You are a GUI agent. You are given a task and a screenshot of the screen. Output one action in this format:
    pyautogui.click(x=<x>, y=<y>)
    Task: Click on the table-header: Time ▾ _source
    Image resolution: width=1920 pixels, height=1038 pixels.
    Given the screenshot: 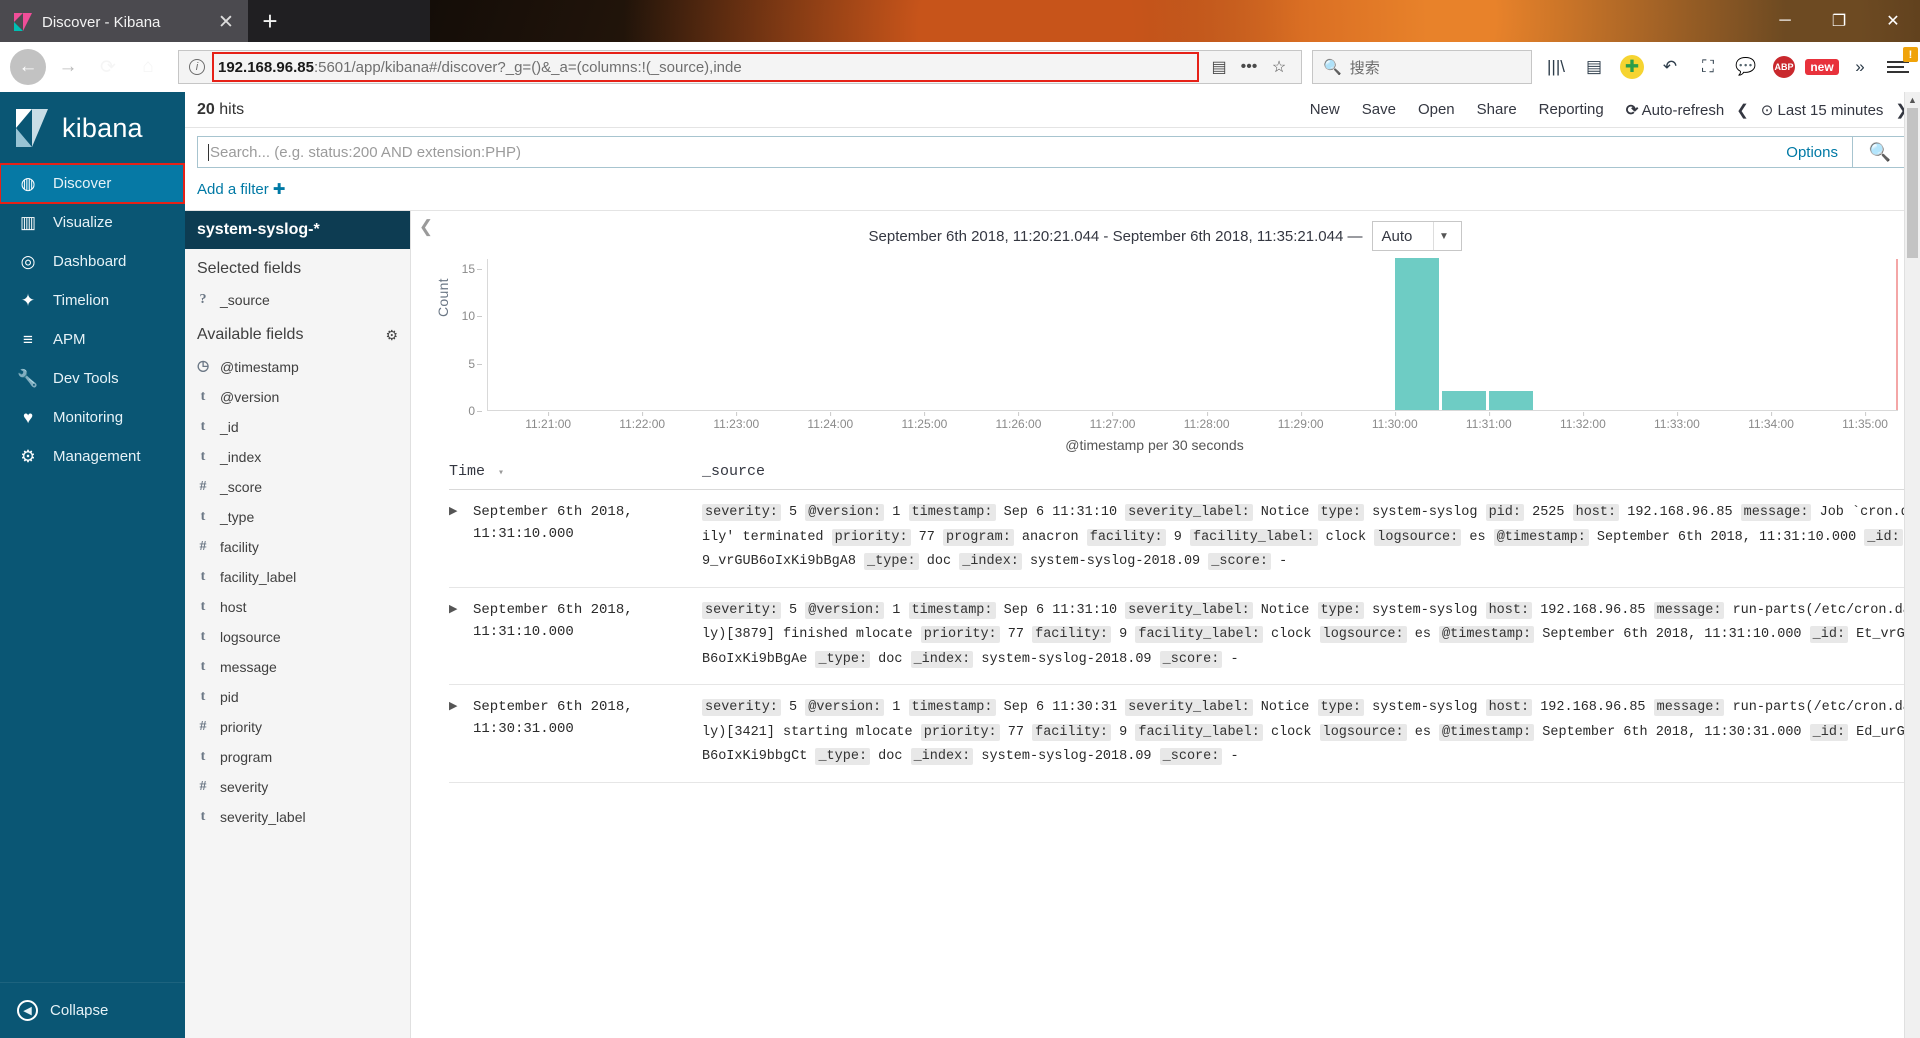 What is the action you would take?
    pyautogui.click(x=1184, y=472)
    